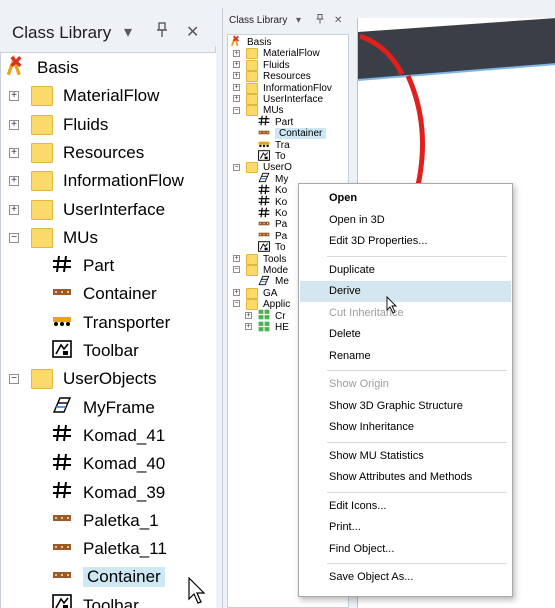  Describe the element at coordinates (108, 436) in the screenshot. I see `tree-item: Komad_41` at that location.